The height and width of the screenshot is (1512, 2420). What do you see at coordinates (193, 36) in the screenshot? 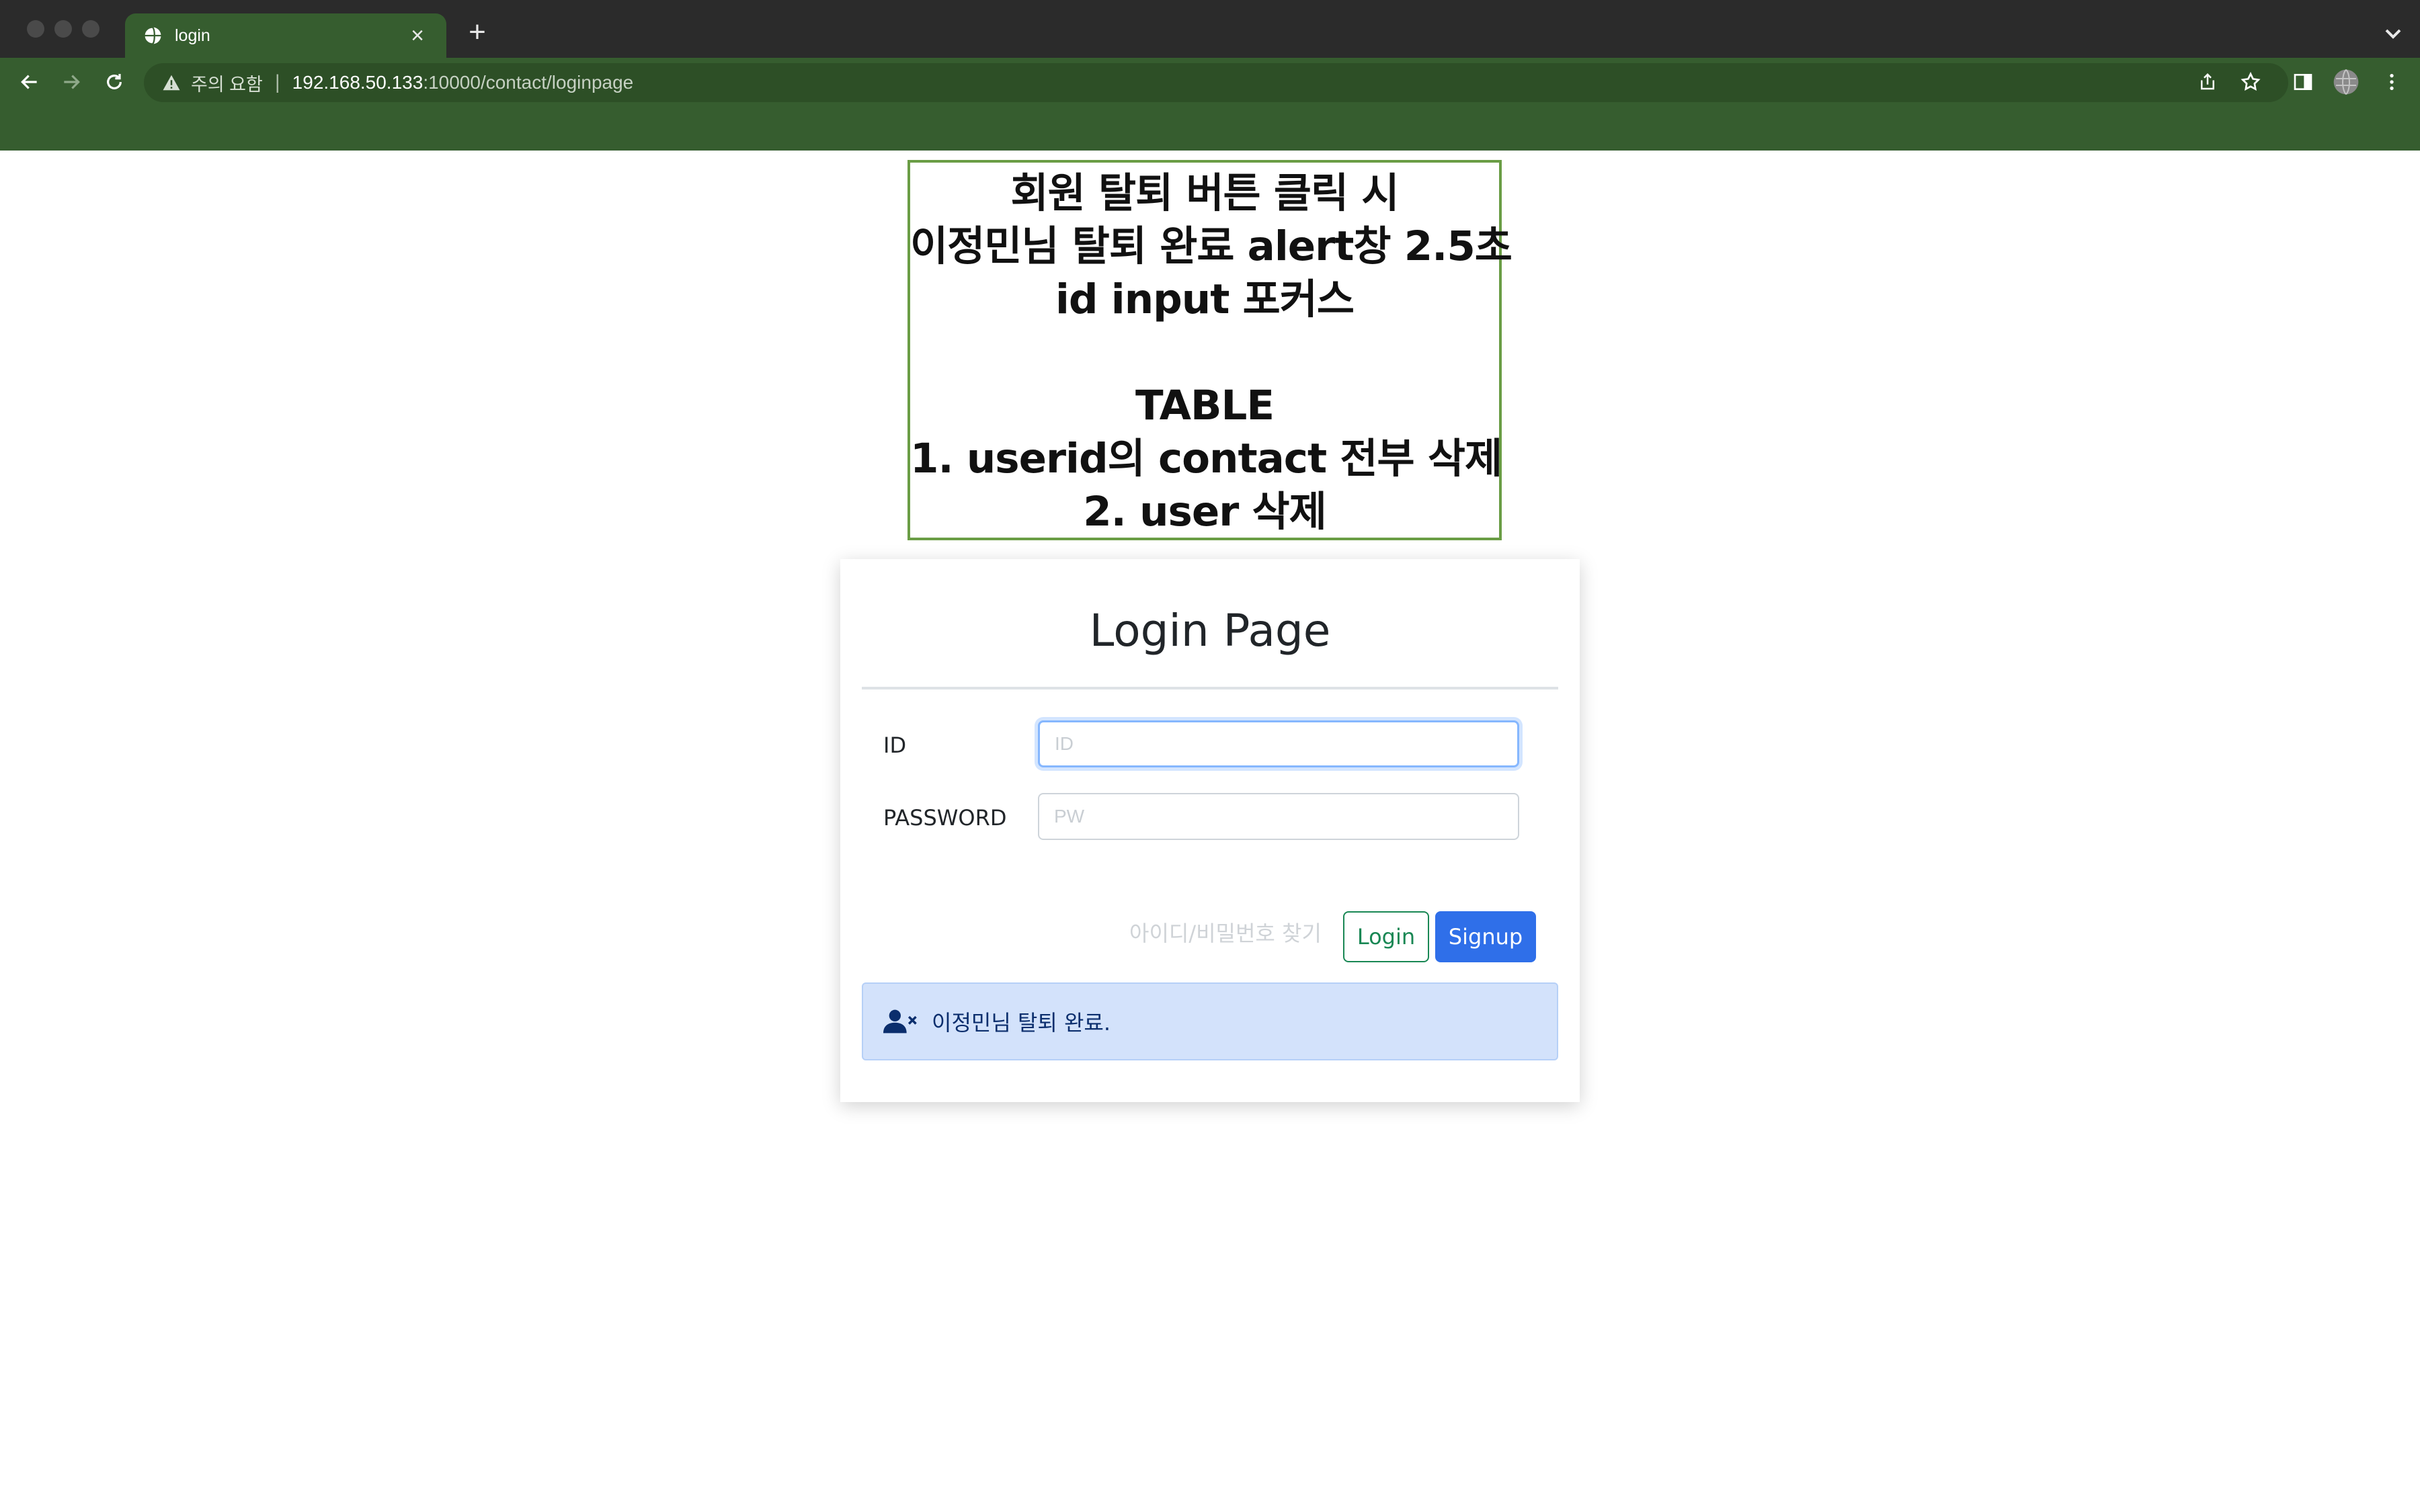
I see `tab-title: login` at bounding box center [193, 36].